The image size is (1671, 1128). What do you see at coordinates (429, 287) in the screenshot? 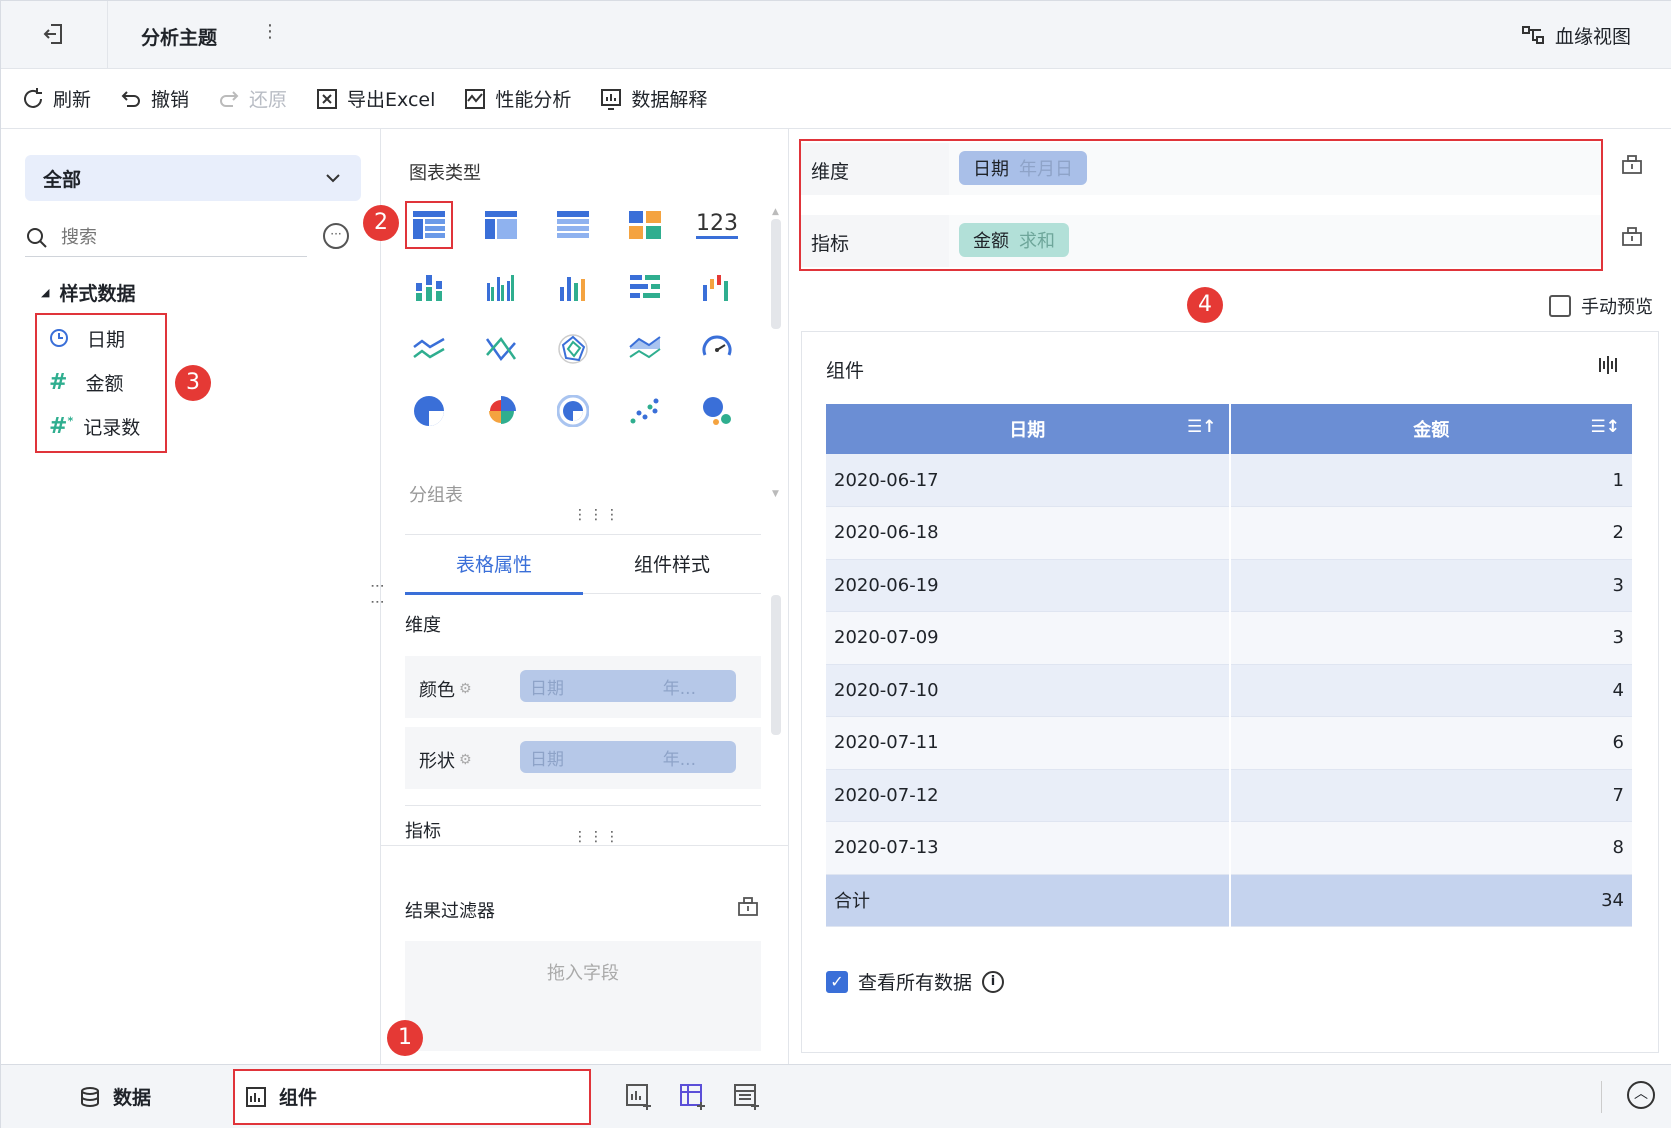
I see `stacked-bar-chart-icon` at bounding box center [429, 287].